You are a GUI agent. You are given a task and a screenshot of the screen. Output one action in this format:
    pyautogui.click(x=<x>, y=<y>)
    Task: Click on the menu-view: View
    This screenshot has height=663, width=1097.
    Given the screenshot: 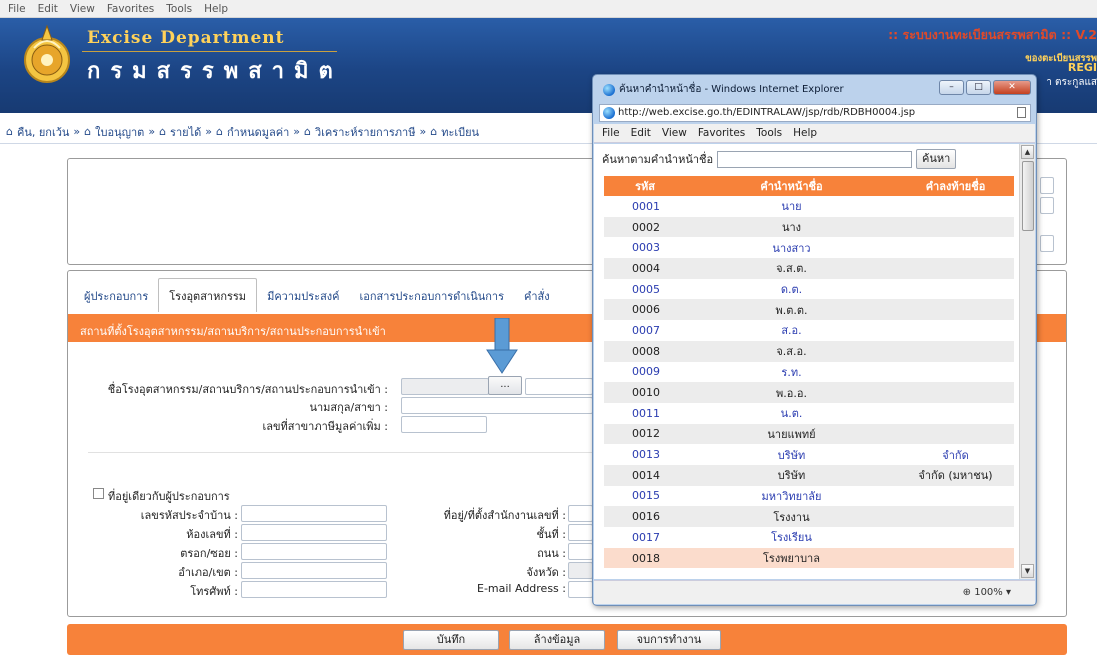 What is the action you would take?
    pyautogui.click(x=82, y=9)
    